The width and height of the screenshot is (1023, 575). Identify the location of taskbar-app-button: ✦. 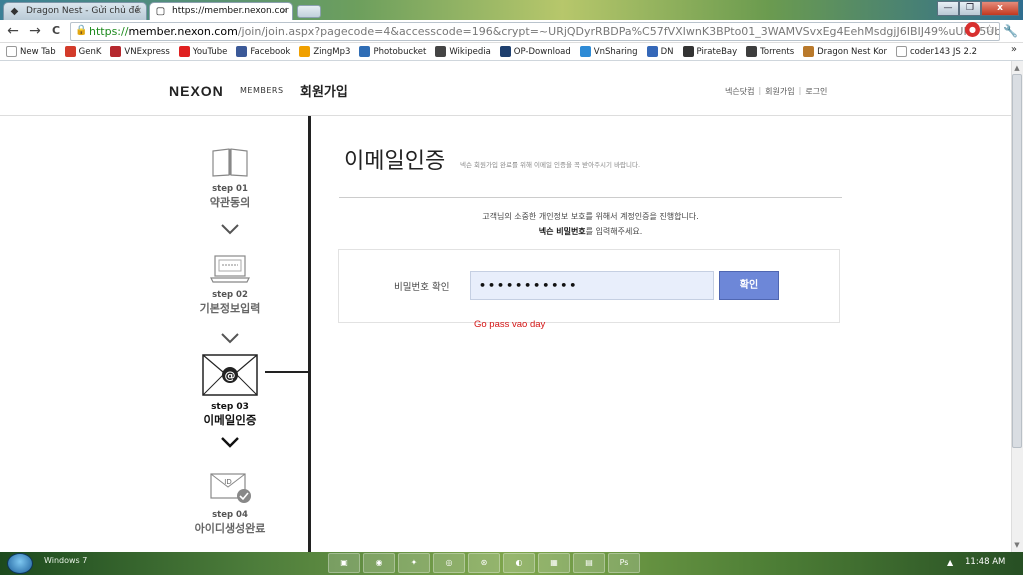
(414, 563).